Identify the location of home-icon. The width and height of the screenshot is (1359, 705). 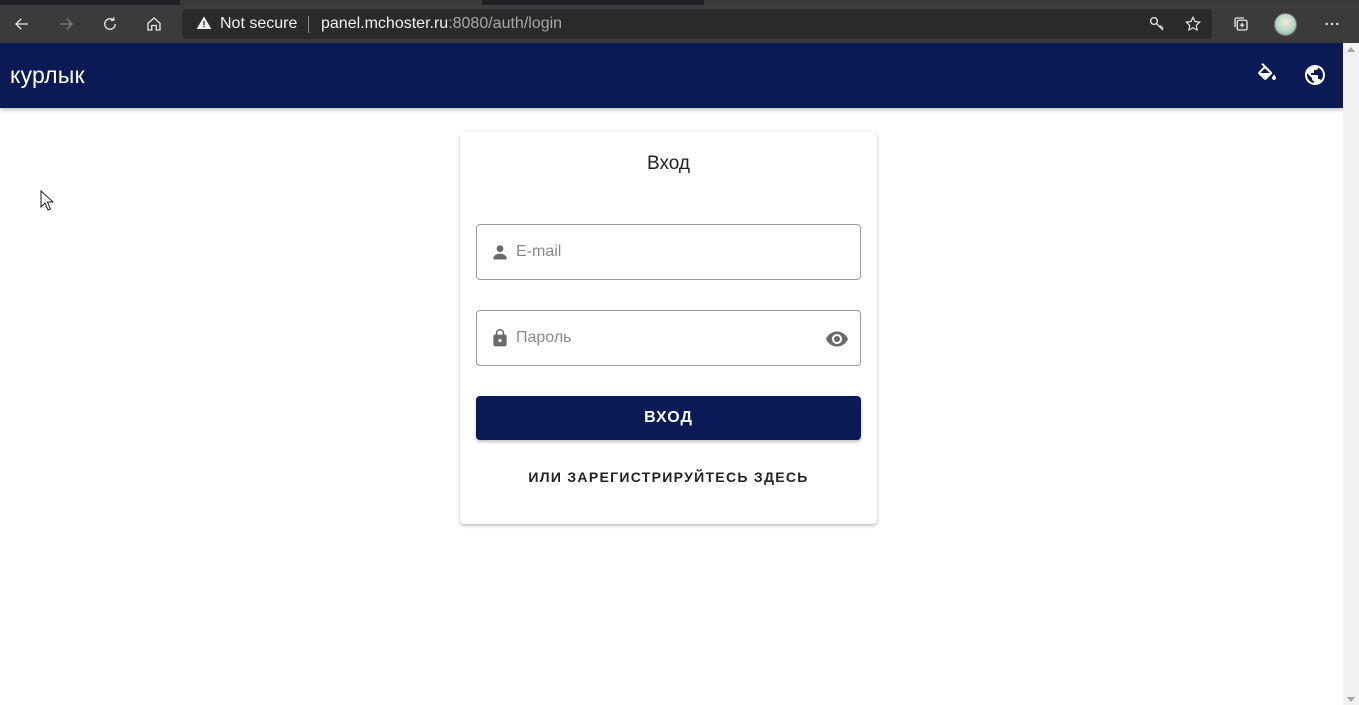
(154, 24).